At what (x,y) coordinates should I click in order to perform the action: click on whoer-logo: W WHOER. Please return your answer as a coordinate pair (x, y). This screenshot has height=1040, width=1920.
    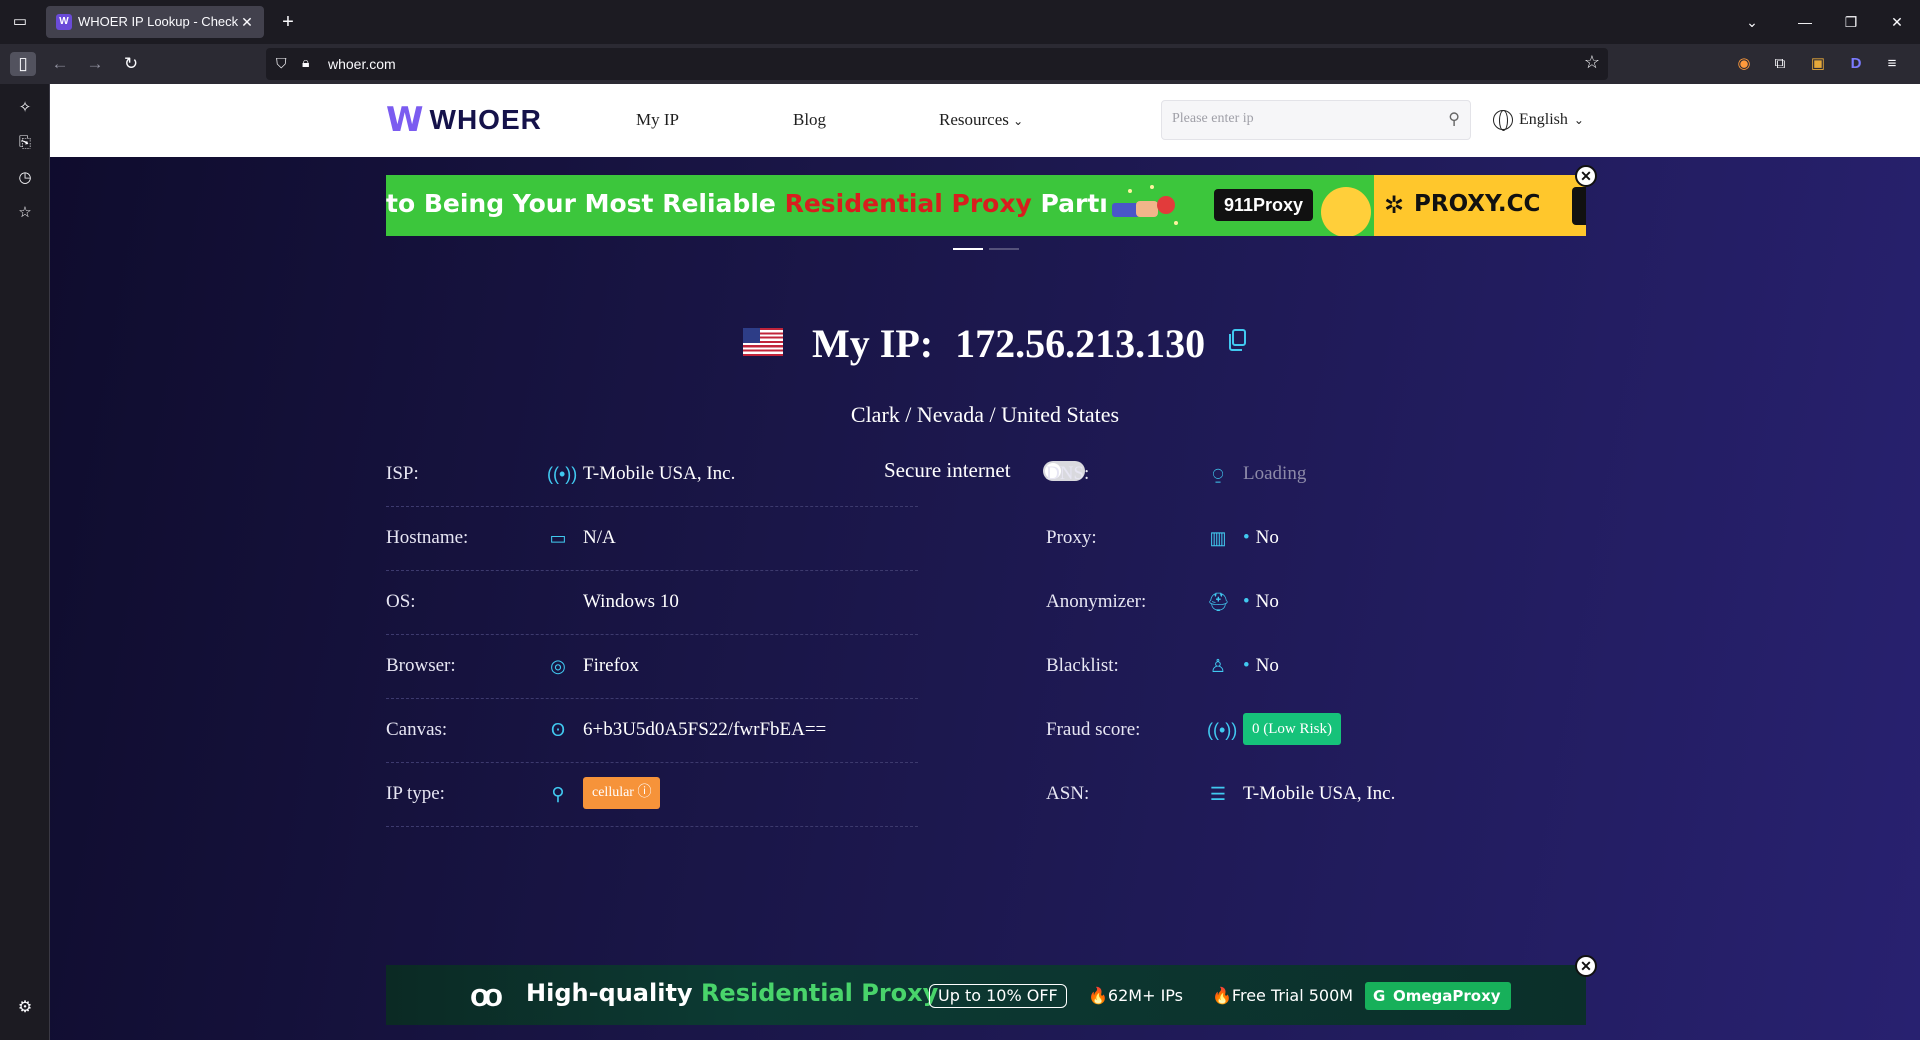
    Looking at the image, I should click on (464, 120).